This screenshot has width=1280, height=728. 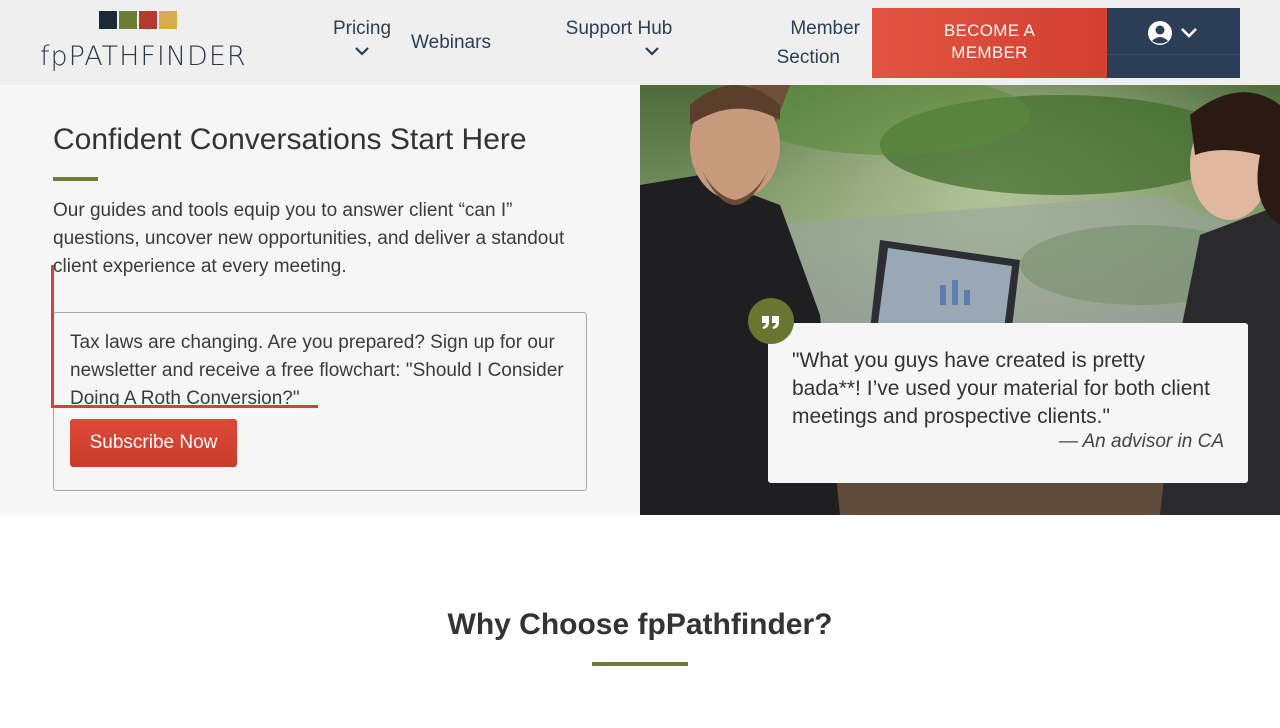 I want to click on nav-pricing-label: Pricing, so click(x=362, y=28).